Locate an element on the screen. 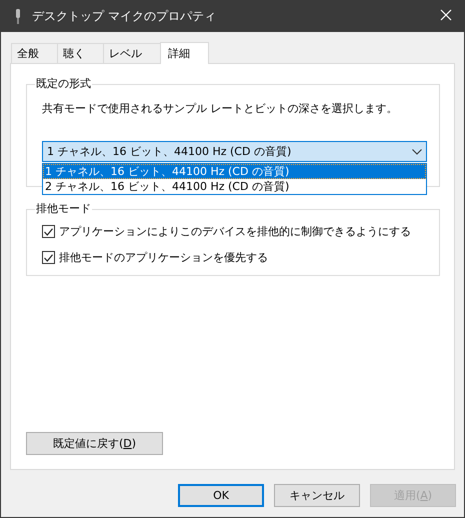 The width and height of the screenshot is (465, 518). checkbox-label: 排他モードのアプリケーションを優先する is located at coordinates (163, 257).